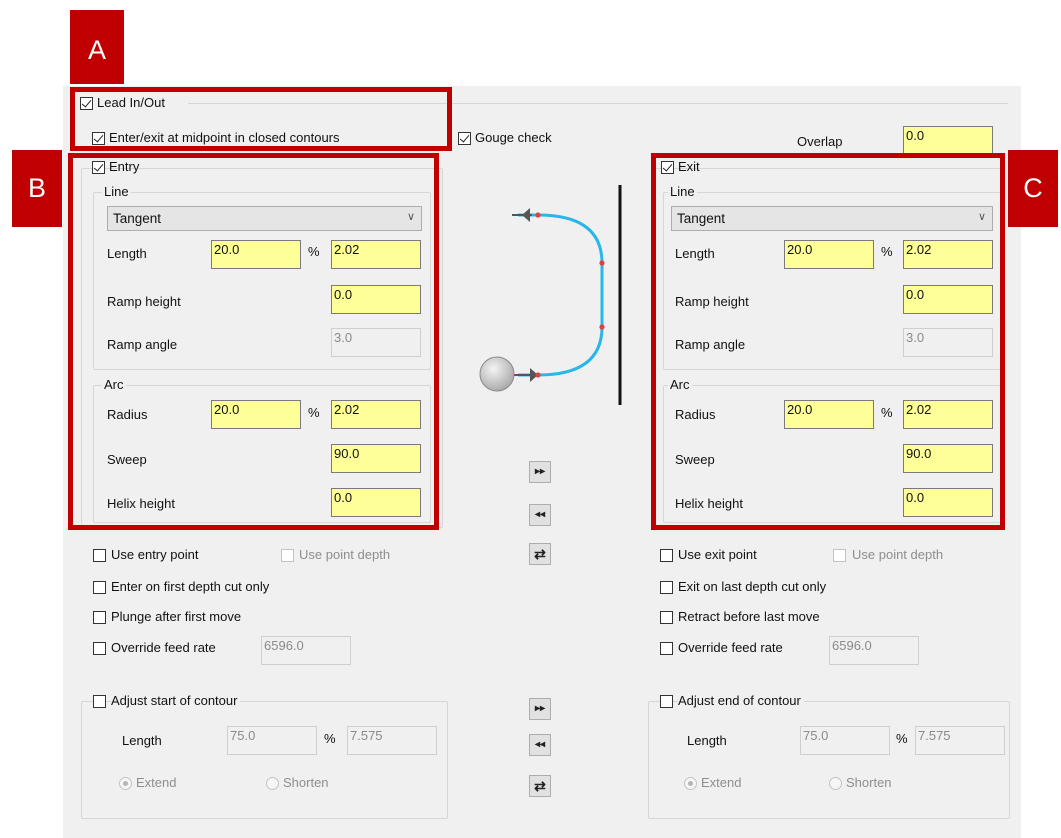  What do you see at coordinates (99, 701) in the screenshot?
I see `adjust-start-checkbox` at bounding box center [99, 701].